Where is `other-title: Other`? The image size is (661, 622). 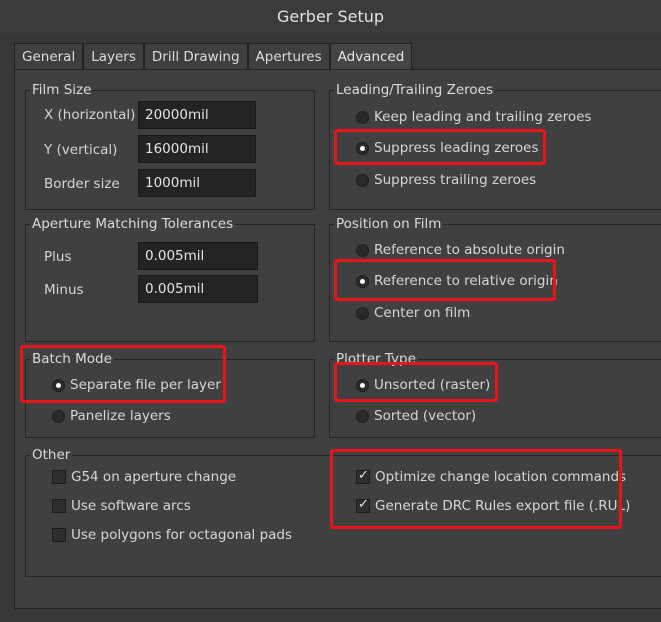
other-title: Other is located at coordinates (51, 455).